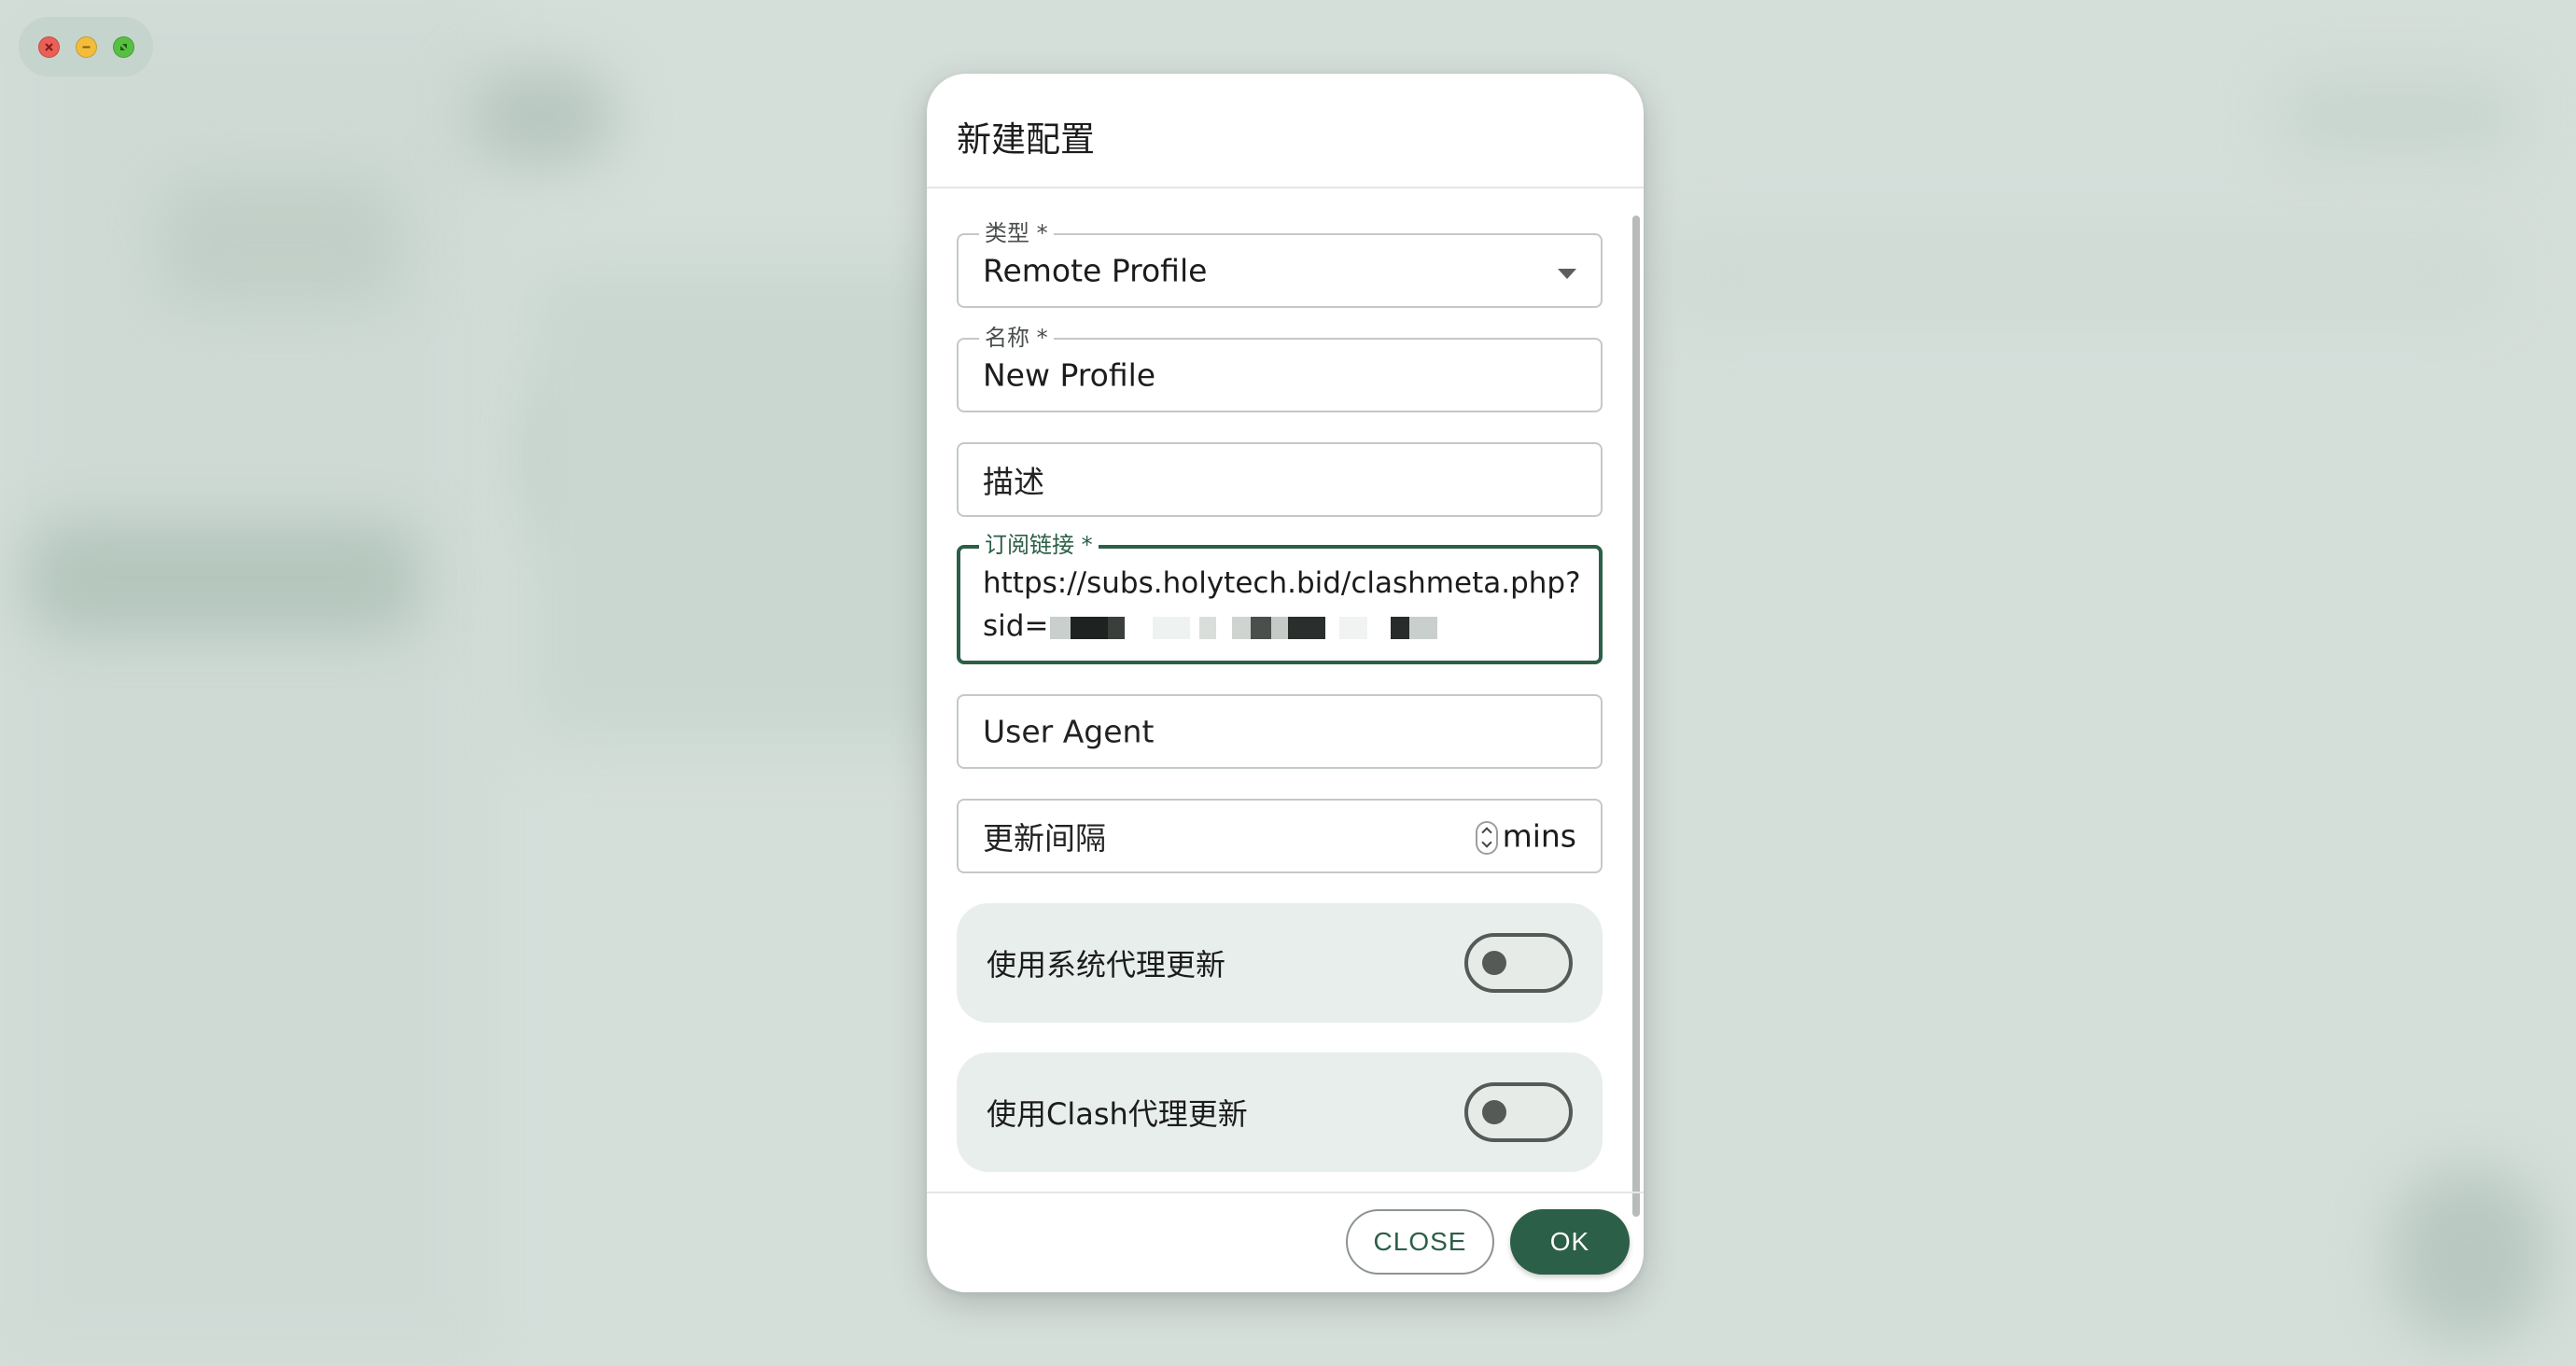  Describe the element at coordinates (1570, 1242) in the screenshot. I see `ok-button: OK` at that location.